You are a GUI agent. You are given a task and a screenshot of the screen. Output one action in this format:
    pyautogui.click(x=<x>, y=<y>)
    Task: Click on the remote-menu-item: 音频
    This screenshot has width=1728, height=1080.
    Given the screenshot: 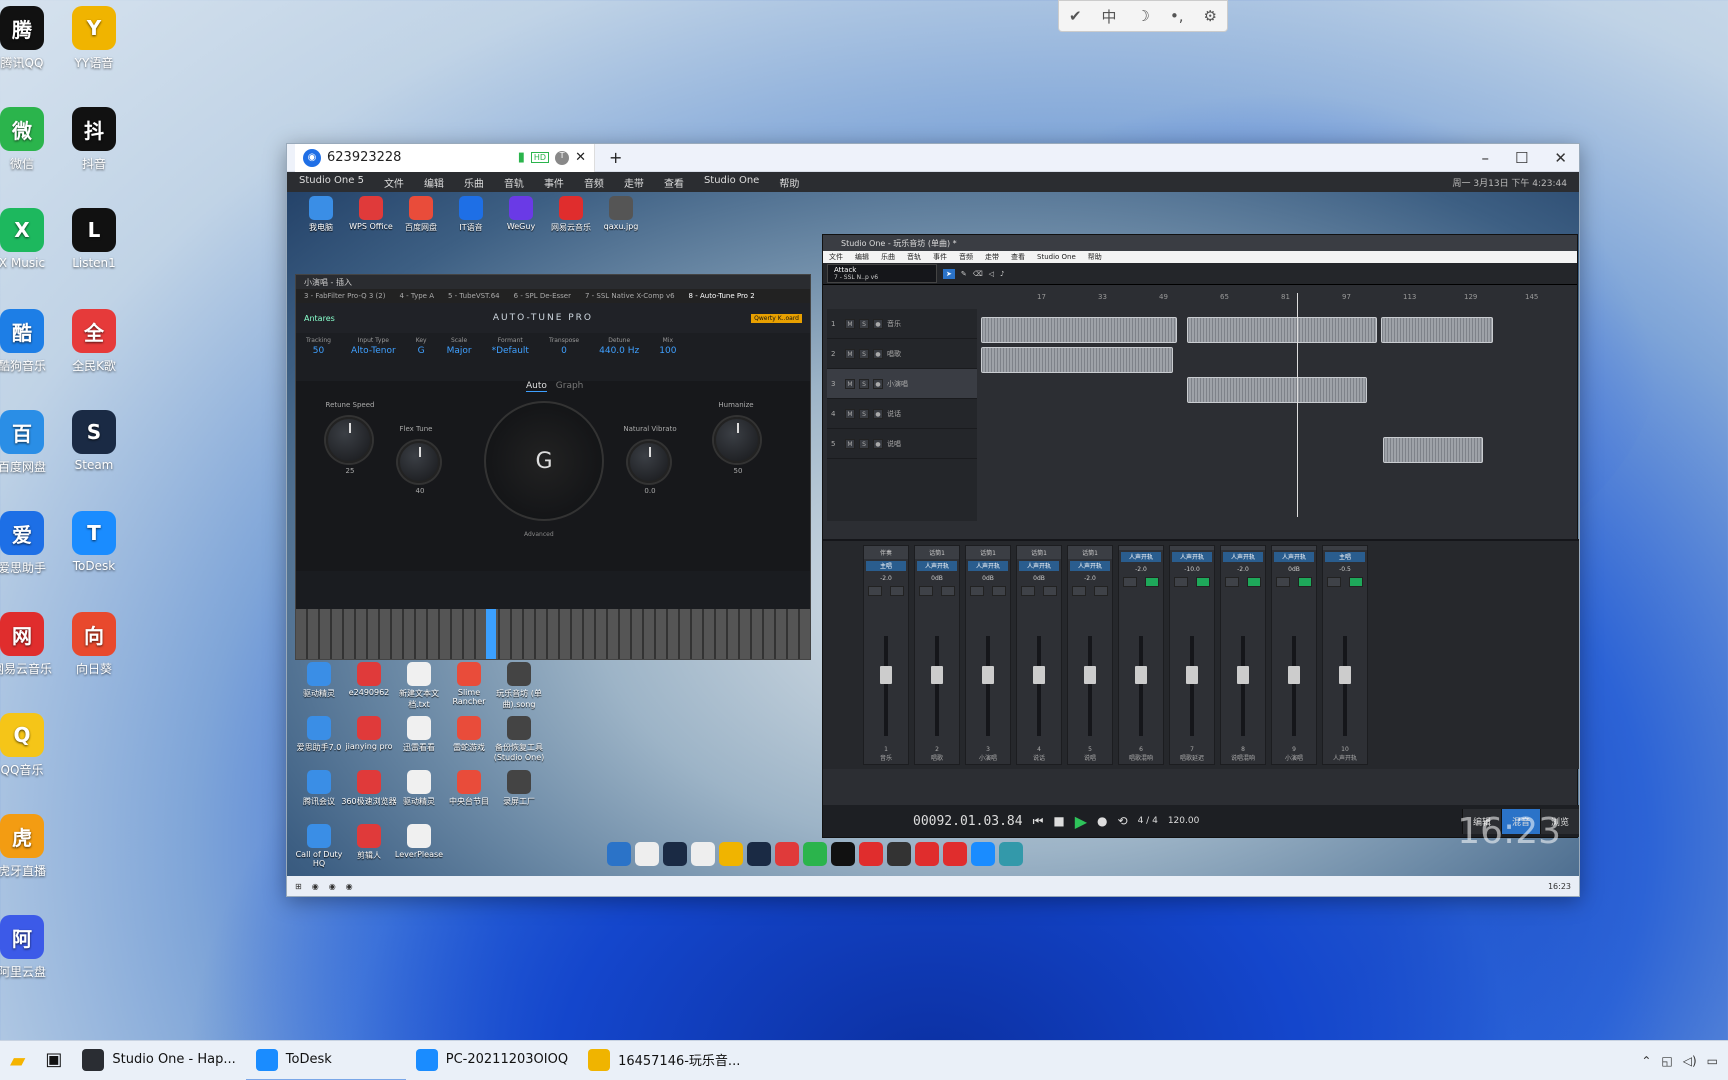 What is the action you would take?
    pyautogui.click(x=594, y=182)
    